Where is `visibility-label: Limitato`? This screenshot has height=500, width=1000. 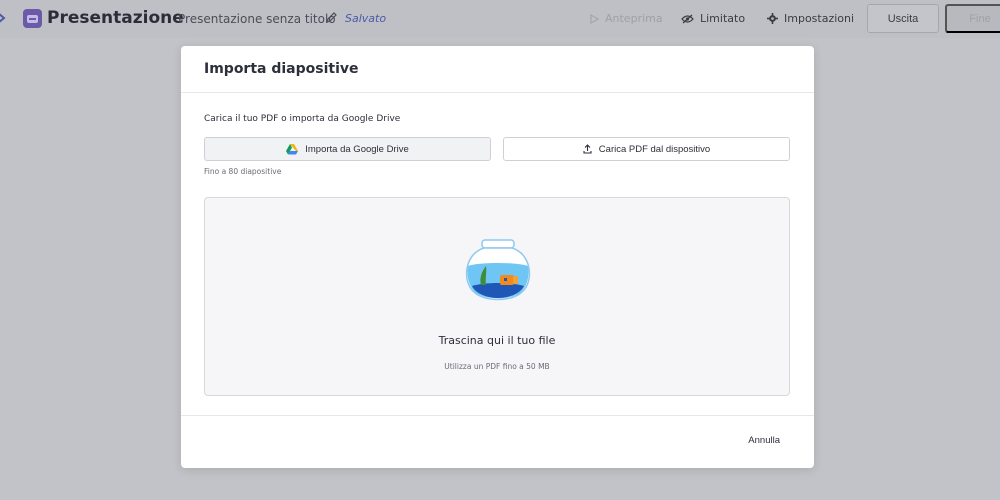 visibility-label: Limitato is located at coordinates (723, 18).